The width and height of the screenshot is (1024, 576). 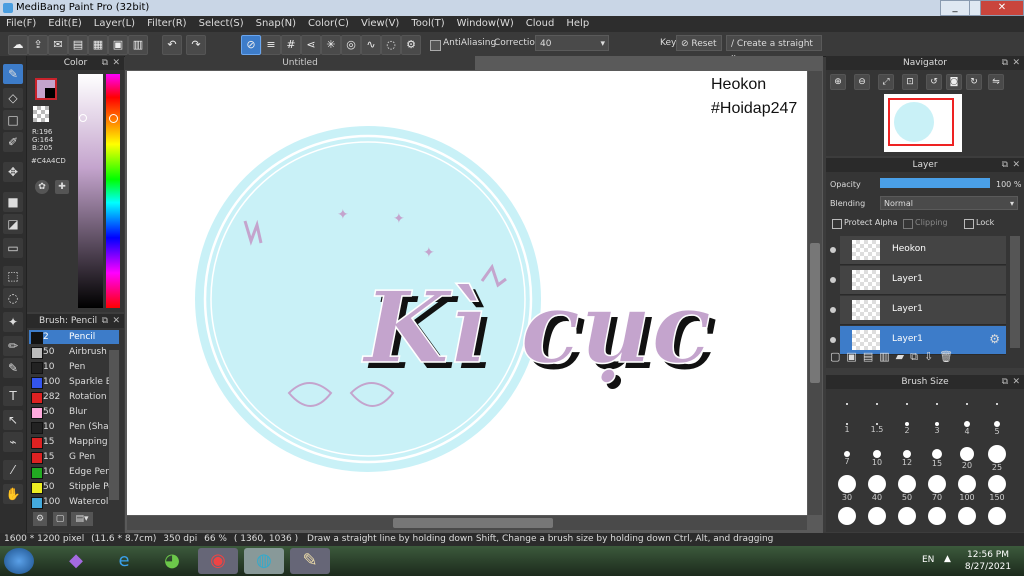 I want to click on shape-tool-icon: □, so click(x=13, y=120).